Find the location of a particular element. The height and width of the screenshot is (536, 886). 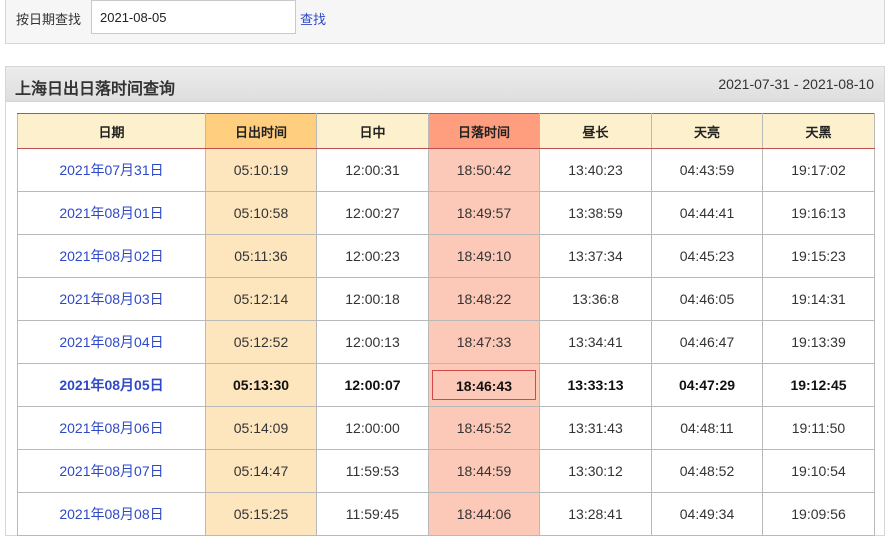

cell-day-length: 13:38:59 is located at coordinates (595, 213).